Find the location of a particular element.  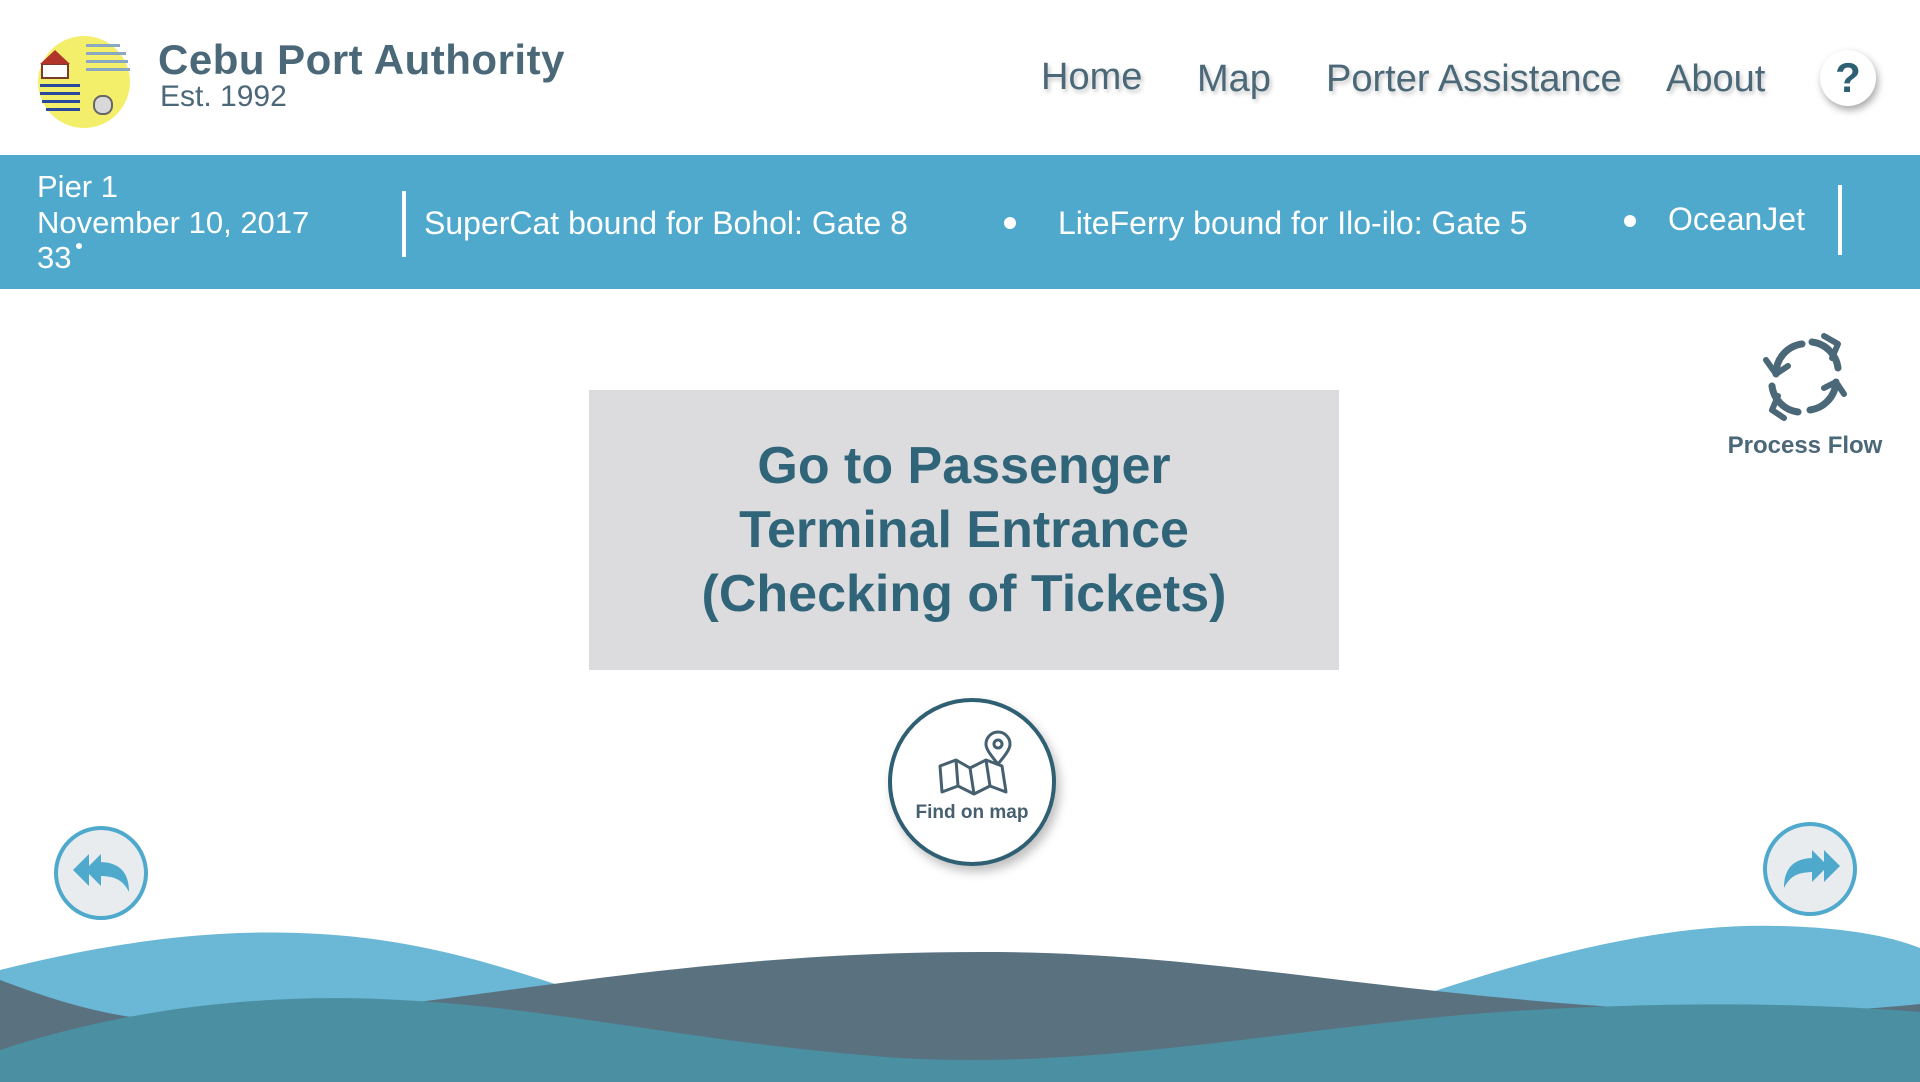

temperature-label: 33 is located at coordinates (54, 257).